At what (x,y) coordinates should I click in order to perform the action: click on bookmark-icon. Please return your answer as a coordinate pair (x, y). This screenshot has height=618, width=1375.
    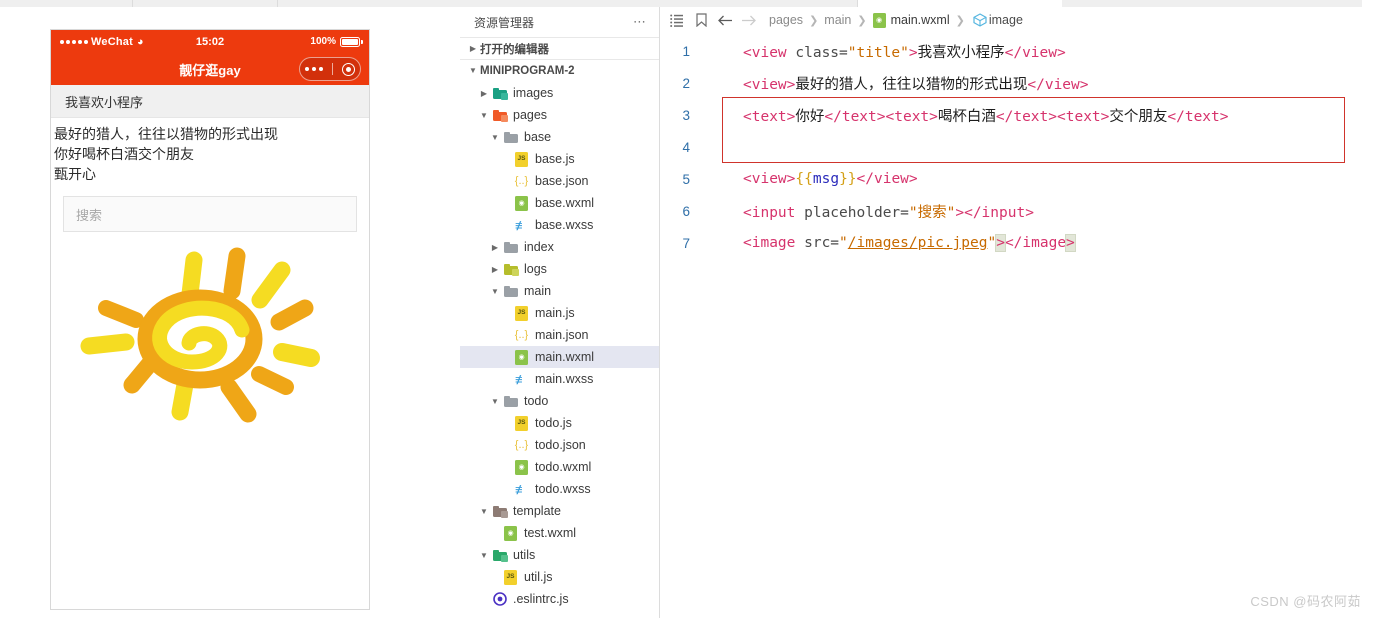
    Looking at the image, I should click on (701, 20).